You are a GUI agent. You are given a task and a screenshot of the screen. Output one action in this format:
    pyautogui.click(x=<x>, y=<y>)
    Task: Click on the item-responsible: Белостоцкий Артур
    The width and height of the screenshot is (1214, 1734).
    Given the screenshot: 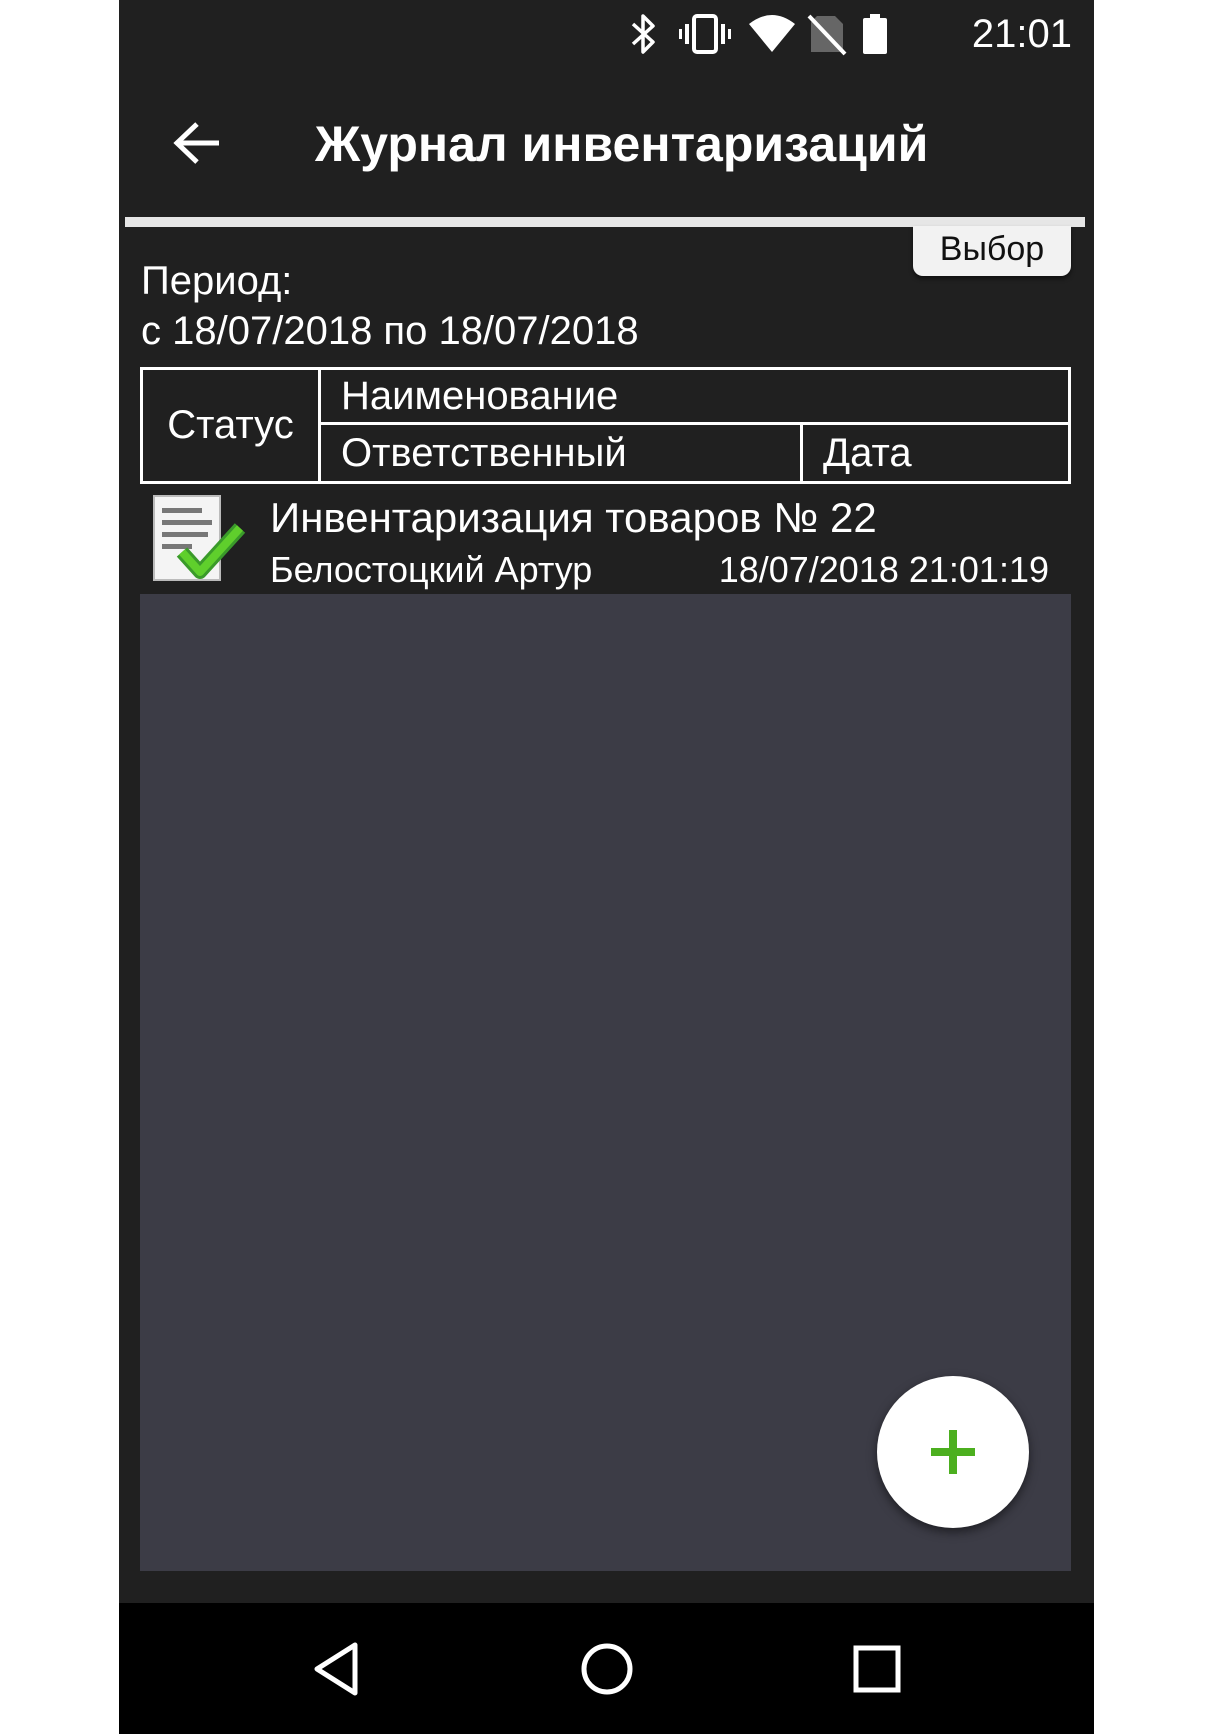 What is the action you would take?
    pyautogui.click(x=431, y=569)
    